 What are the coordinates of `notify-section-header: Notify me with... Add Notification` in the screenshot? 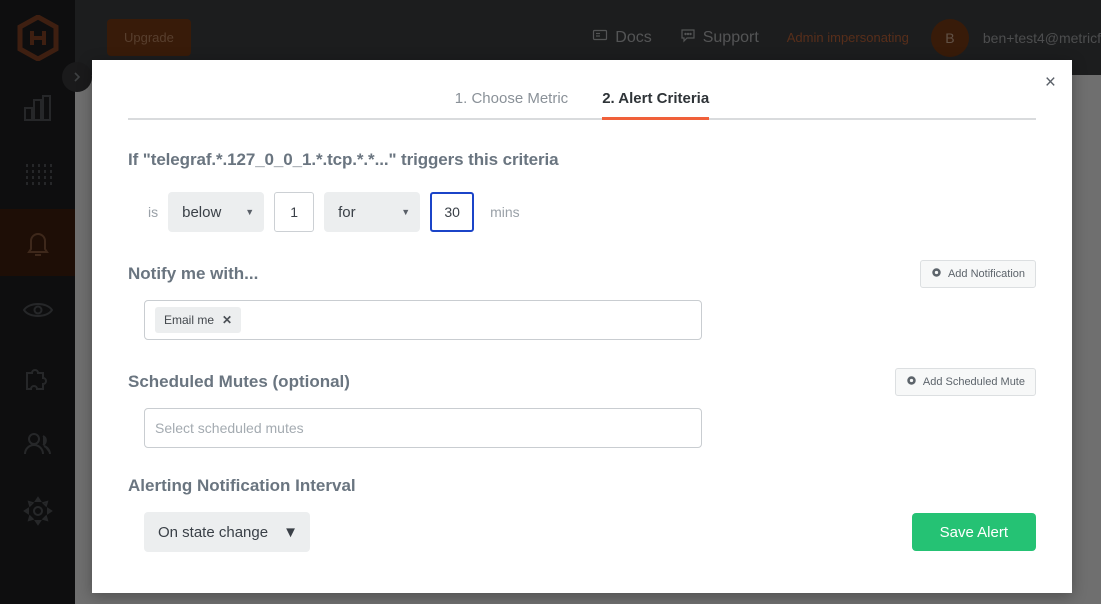 It's located at (582, 274).